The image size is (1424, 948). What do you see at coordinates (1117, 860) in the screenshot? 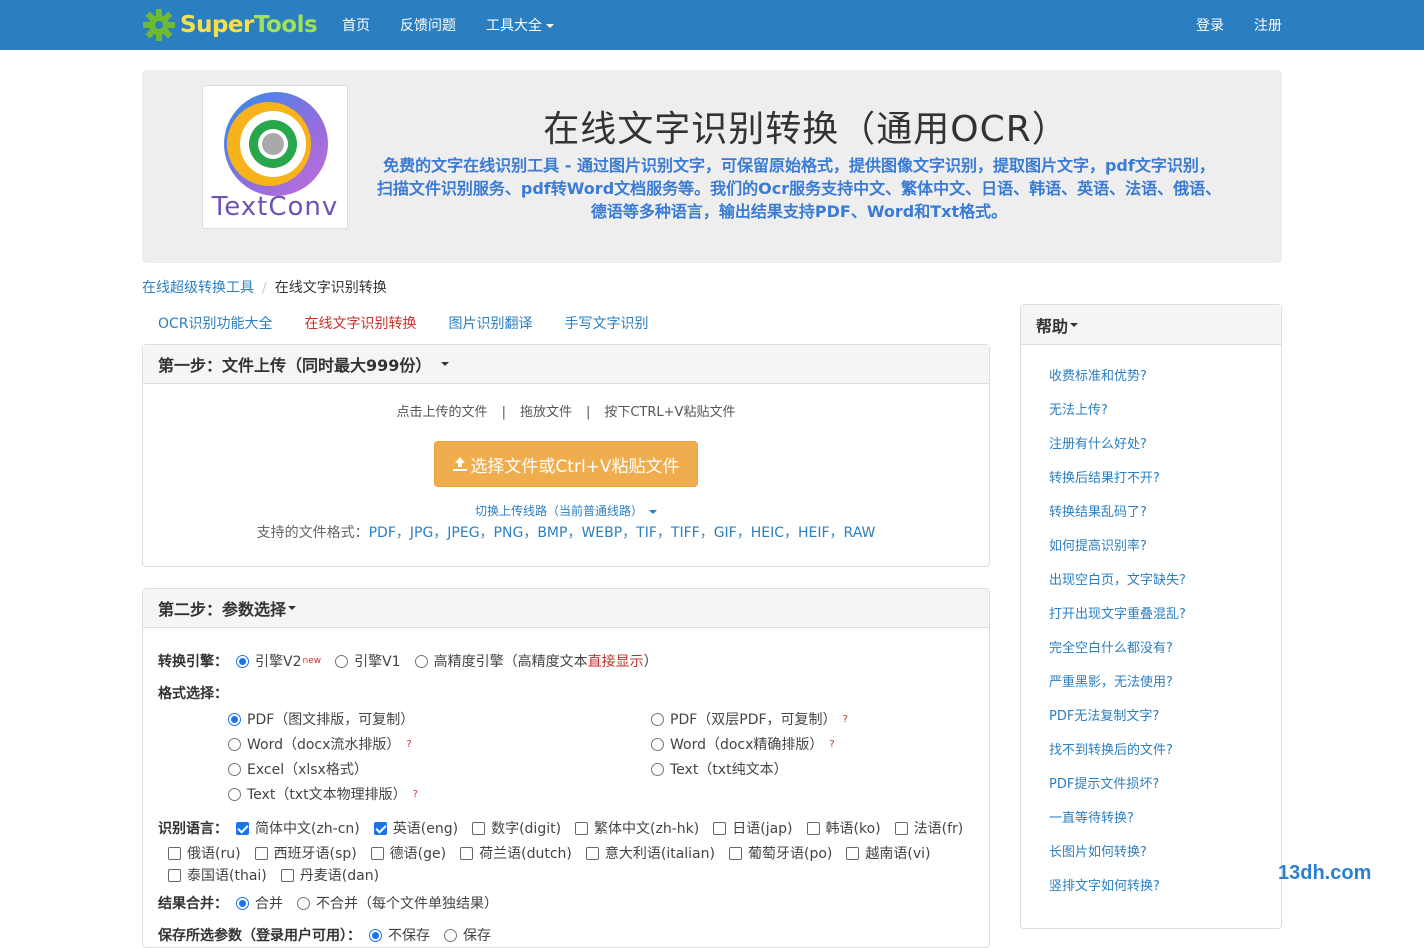
I see `help-link: 长图片如何转换?` at bounding box center [1117, 860].